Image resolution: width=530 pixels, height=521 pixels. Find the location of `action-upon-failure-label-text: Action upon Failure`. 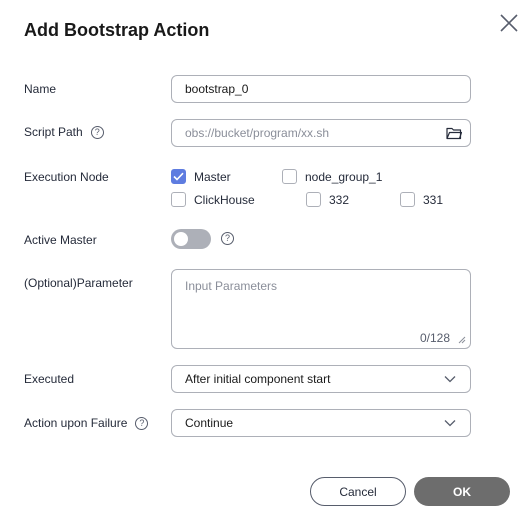

action-upon-failure-label-text: Action upon Failure is located at coordinates (76, 423).